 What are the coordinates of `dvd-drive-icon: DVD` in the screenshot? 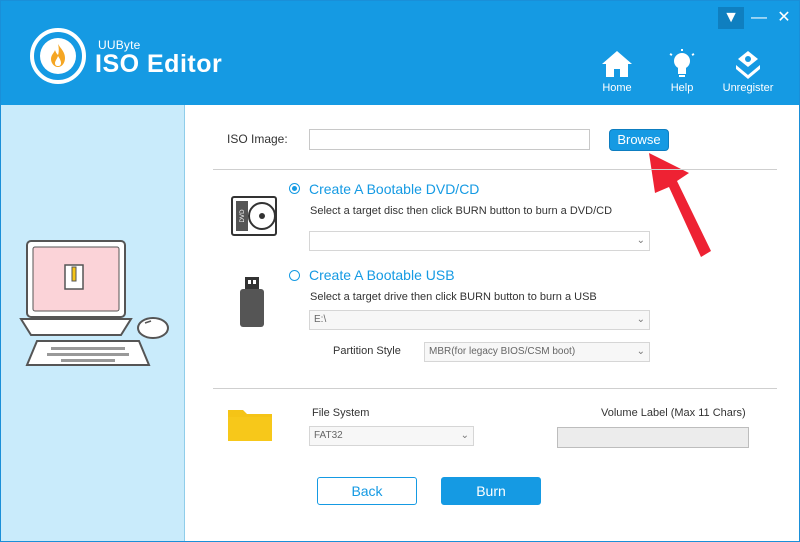 It's located at (254, 216).